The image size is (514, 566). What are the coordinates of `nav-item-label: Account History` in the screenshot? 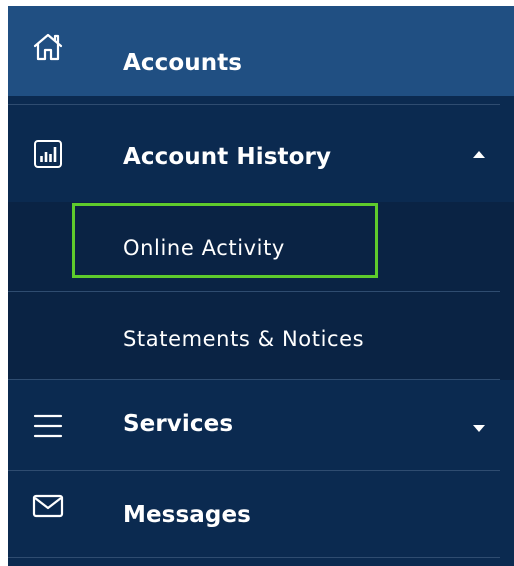 It's located at (227, 157).